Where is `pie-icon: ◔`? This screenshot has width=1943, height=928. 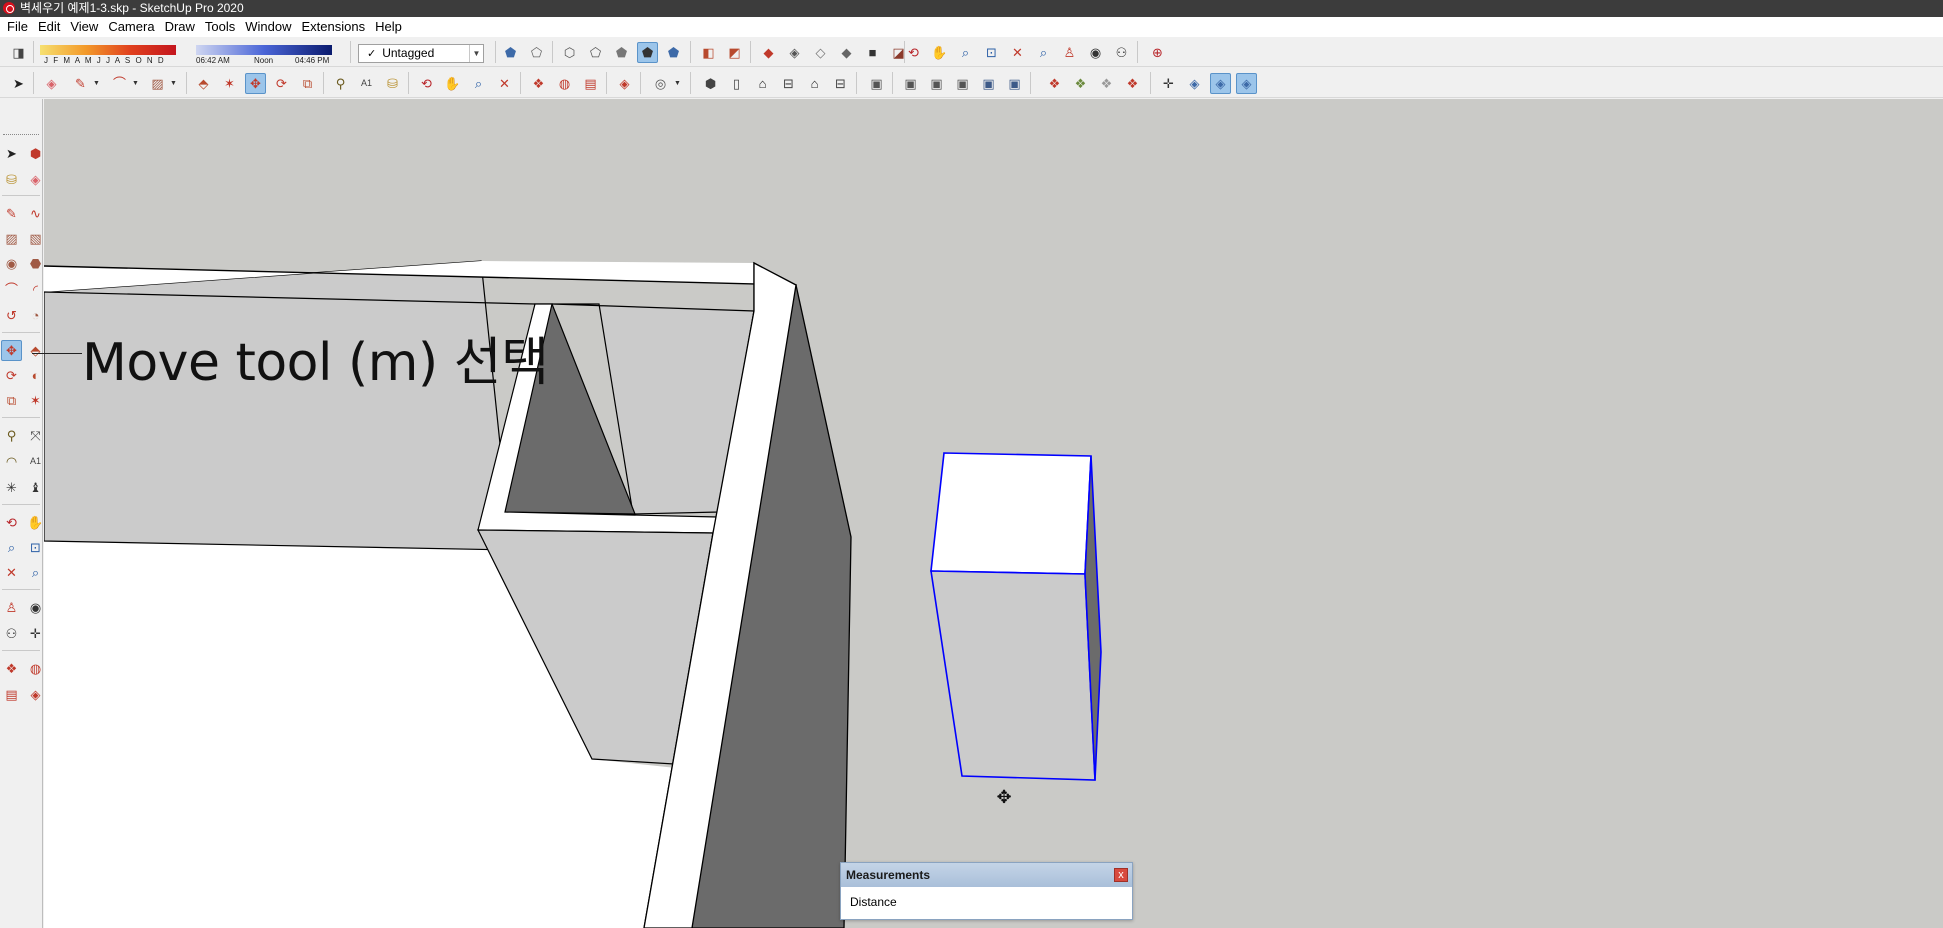
pie-icon: ◔ is located at coordinates (35, 315).